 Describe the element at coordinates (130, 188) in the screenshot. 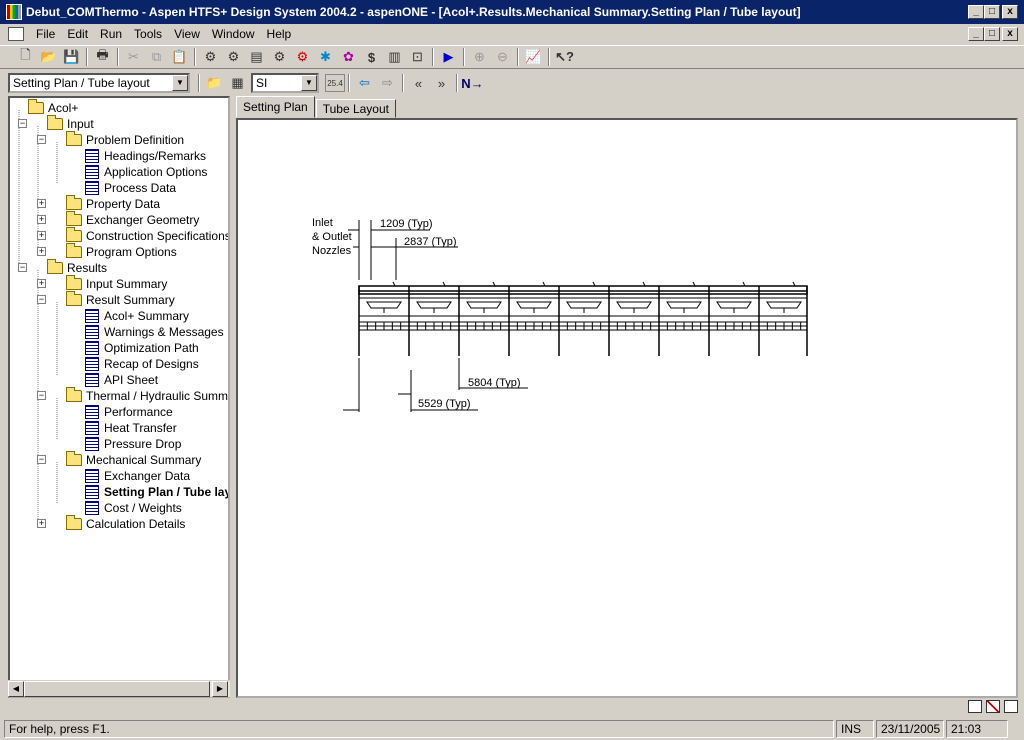

I see `tree-item: Process Data` at that location.